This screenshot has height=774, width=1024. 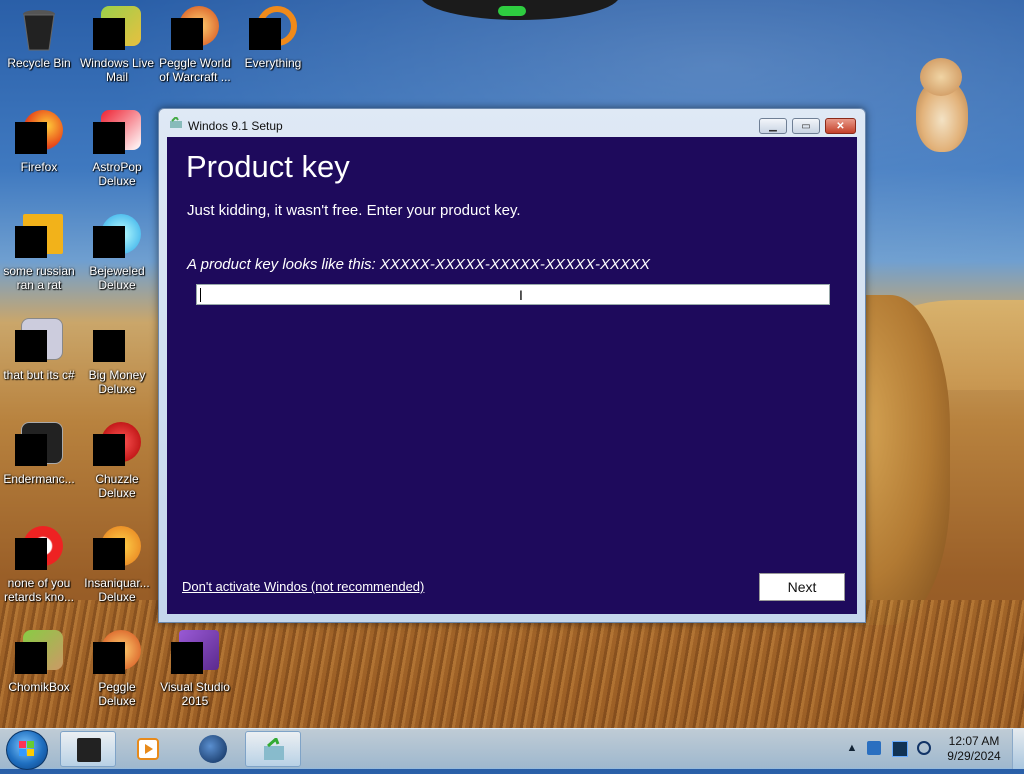 What do you see at coordinates (806, 126) in the screenshot?
I see `maximize-button: ▭` at bounding box center [806, 126].